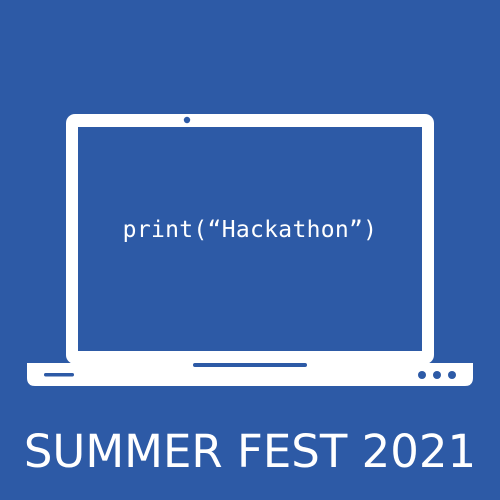  Describe the element at coordinates (187, 120) in the screenshot. I see `camera-dot` at that location.